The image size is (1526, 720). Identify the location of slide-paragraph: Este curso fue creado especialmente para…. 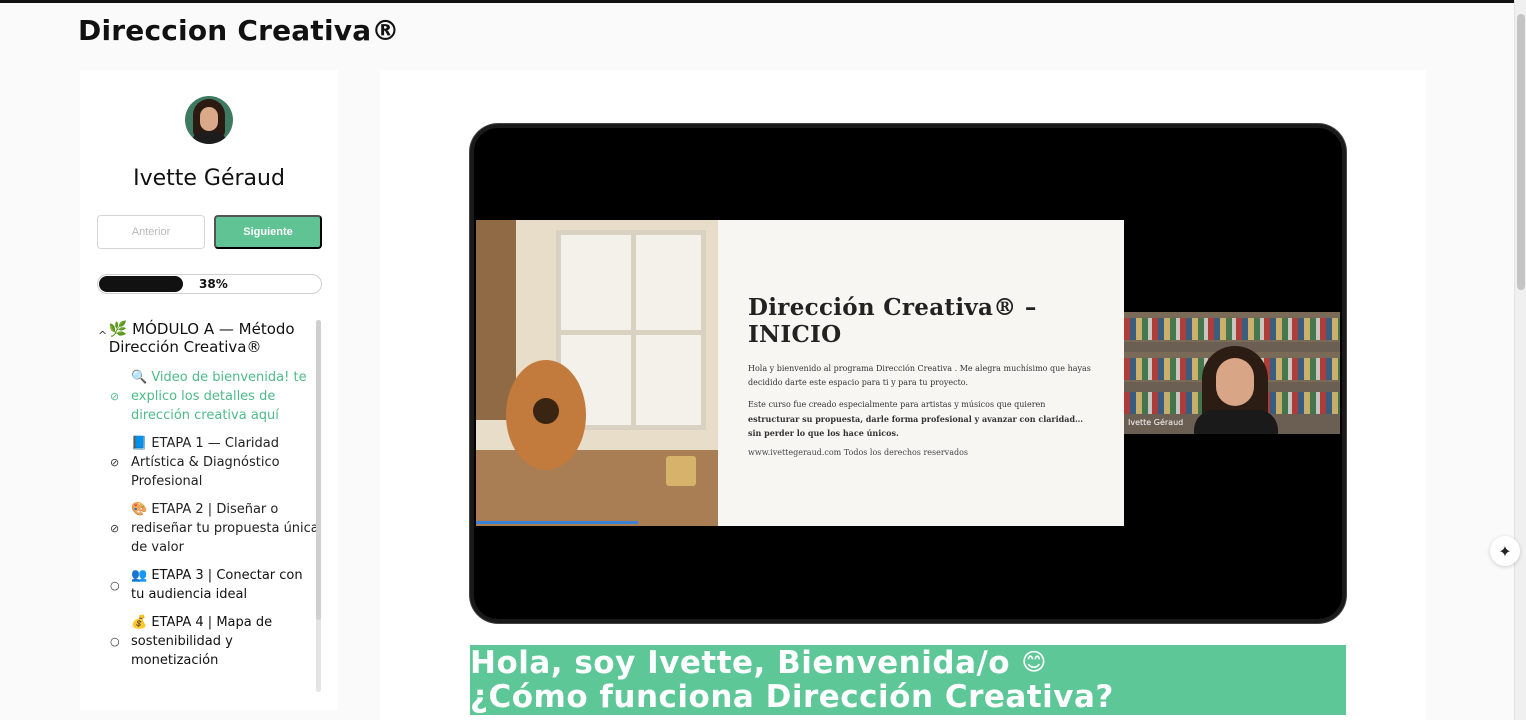
(897, 404).